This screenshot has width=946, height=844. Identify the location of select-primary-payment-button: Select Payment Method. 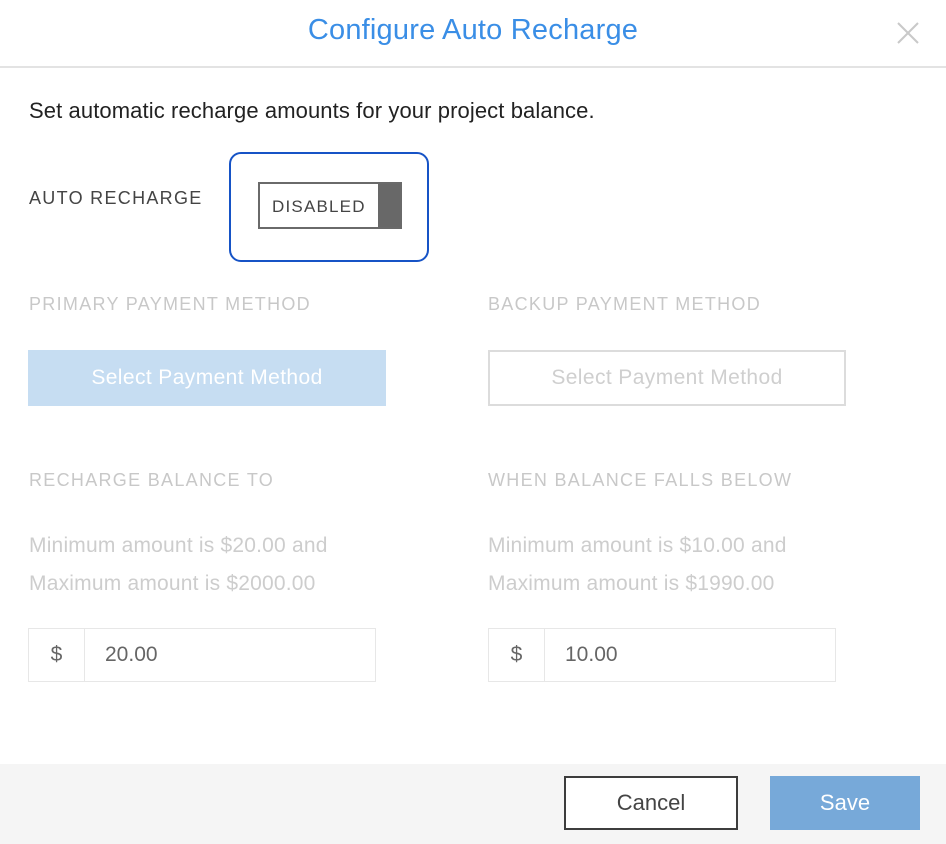
(207, 378).